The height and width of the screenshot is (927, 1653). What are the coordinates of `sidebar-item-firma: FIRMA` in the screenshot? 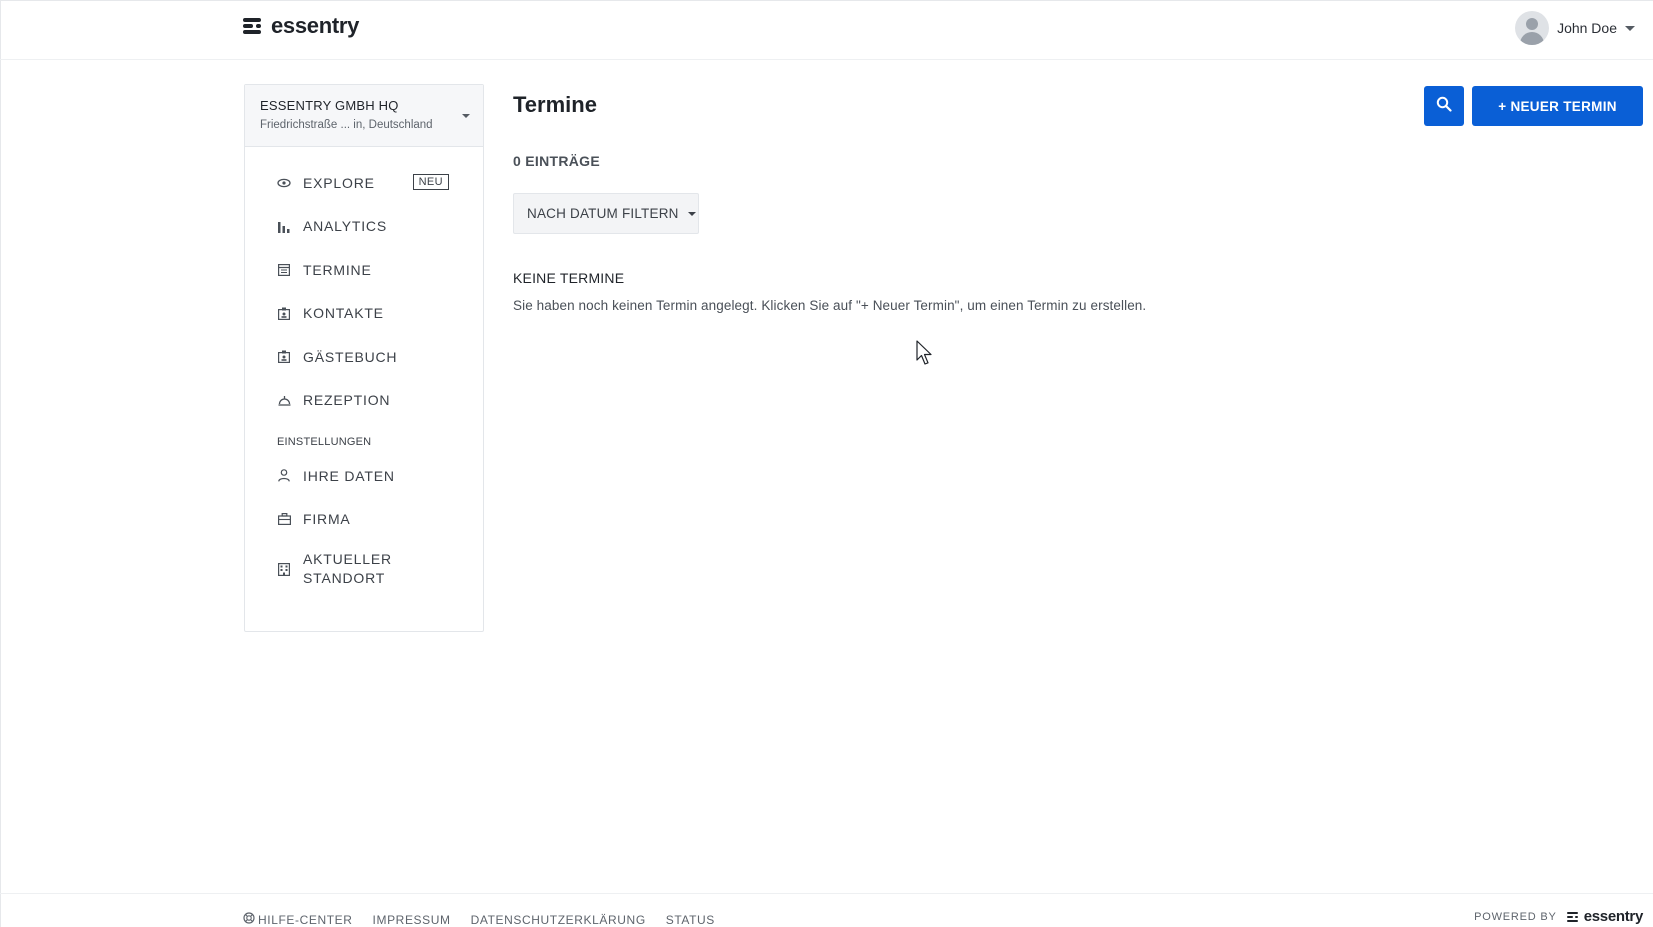 It's located at (364, 520).